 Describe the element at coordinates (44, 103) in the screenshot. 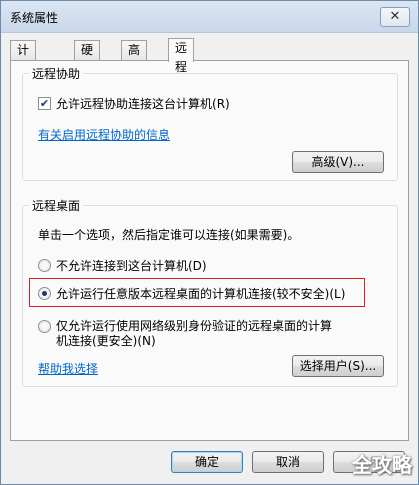

I see `allow-remote-assistance-checkbox: ✔` at that location.